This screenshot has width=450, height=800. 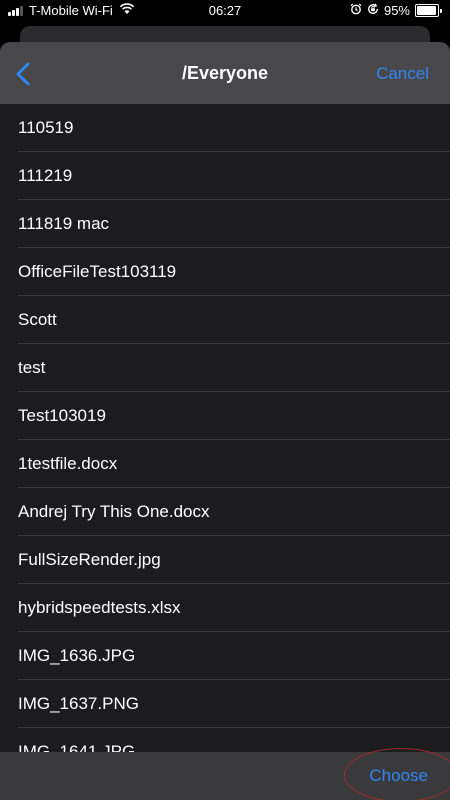 What do you see at coordinates (225, 320) in the screenshot?
I see `file-row: Scott` at bounding box center [225, 320].